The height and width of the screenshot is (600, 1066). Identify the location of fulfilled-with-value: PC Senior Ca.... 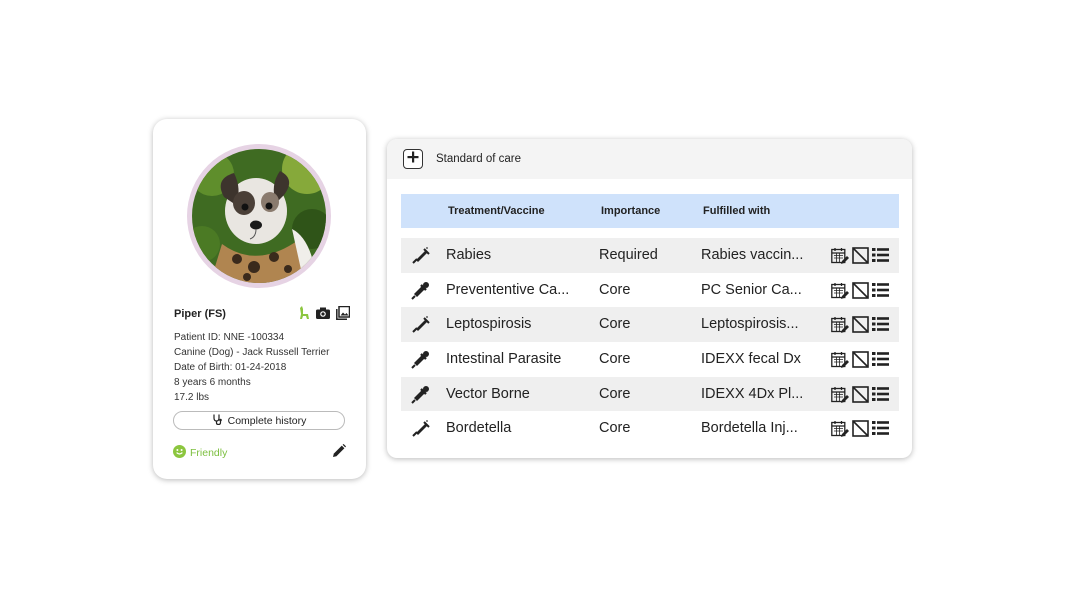
(751, 290).